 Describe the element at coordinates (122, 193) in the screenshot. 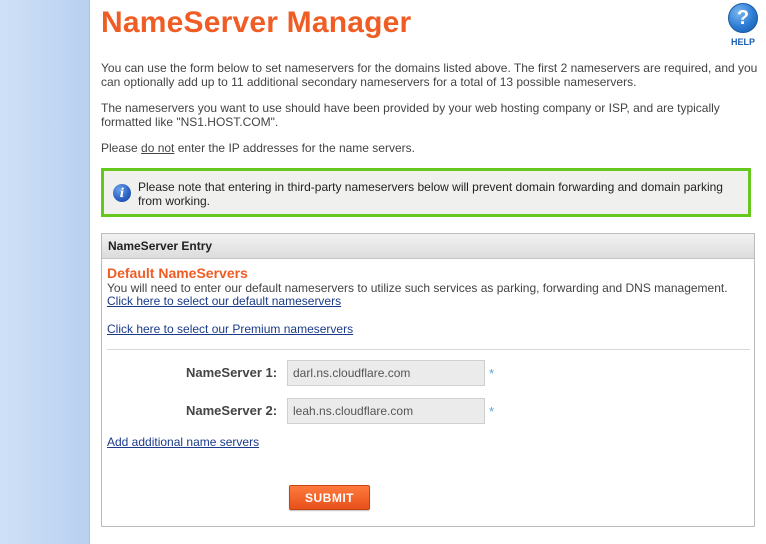

I see `info-icon: i` at that location.